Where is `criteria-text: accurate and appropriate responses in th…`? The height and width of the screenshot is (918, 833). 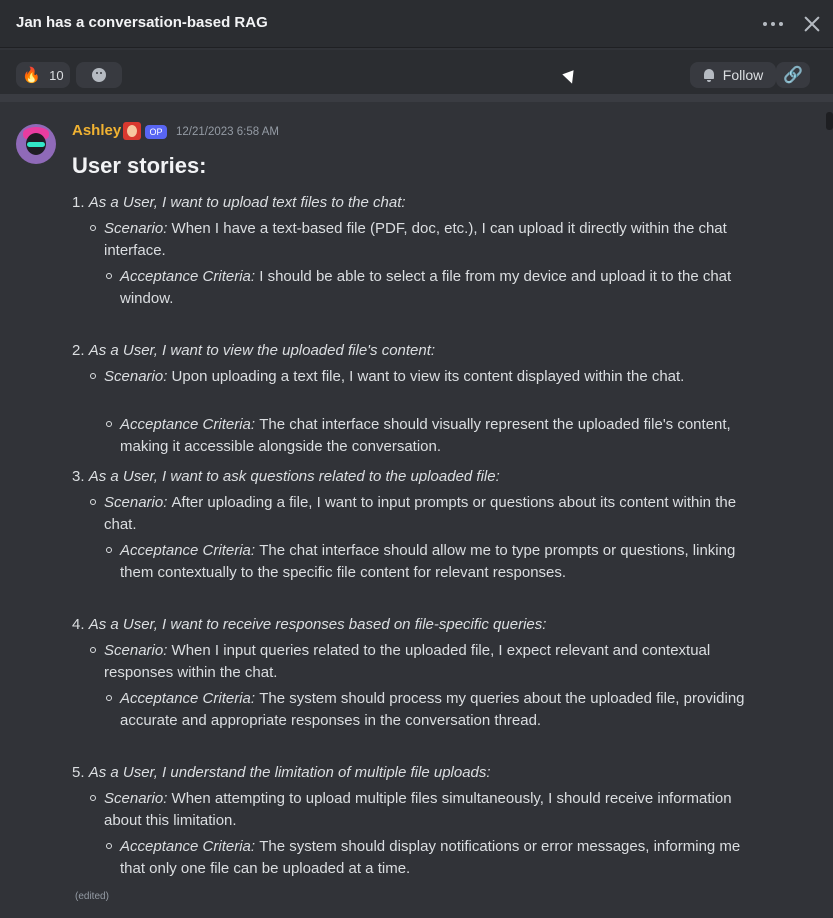
criteria-text: accurate and appropriate responses in th… is located at coordinates (331, 720).